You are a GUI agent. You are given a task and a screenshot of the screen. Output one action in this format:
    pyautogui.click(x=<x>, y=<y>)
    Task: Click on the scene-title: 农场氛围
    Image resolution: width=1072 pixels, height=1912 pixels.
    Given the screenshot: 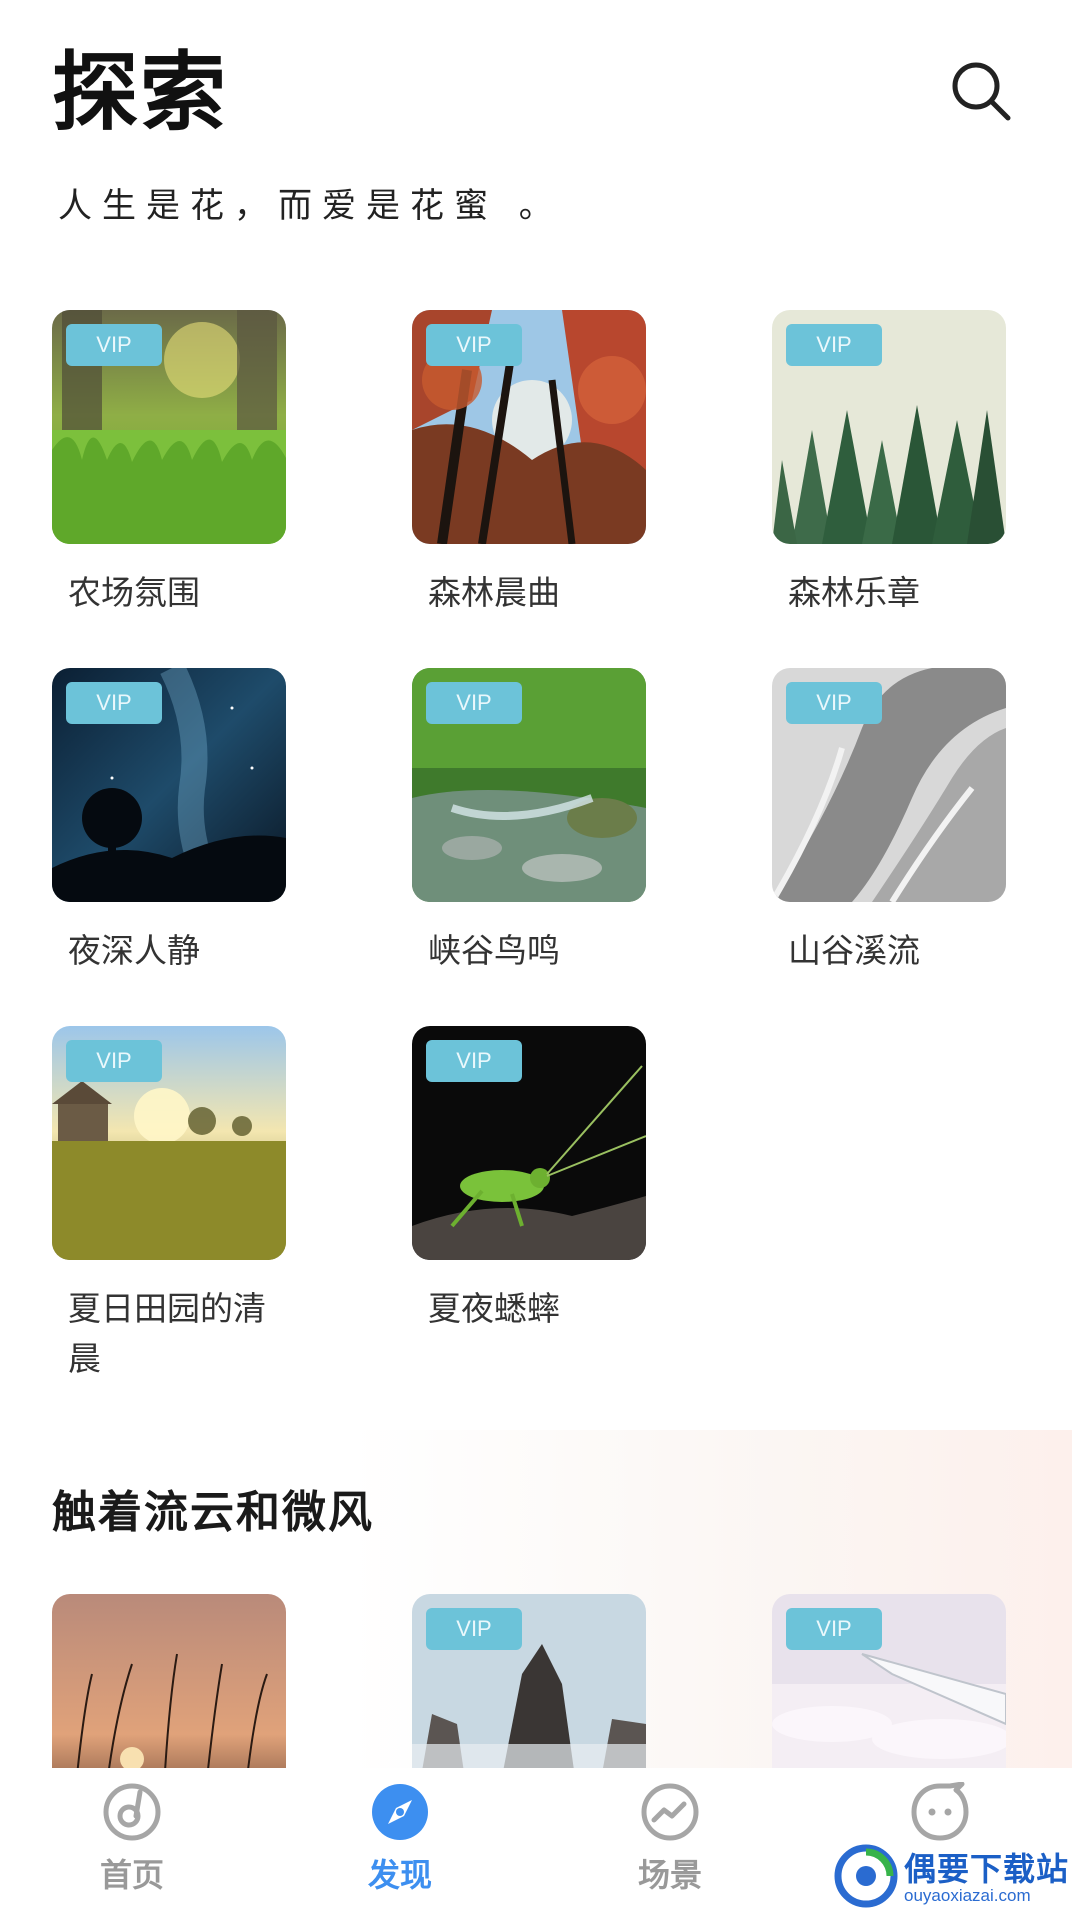 What is the action you would take?
    pyautogui.click(x=134, y=592)
    